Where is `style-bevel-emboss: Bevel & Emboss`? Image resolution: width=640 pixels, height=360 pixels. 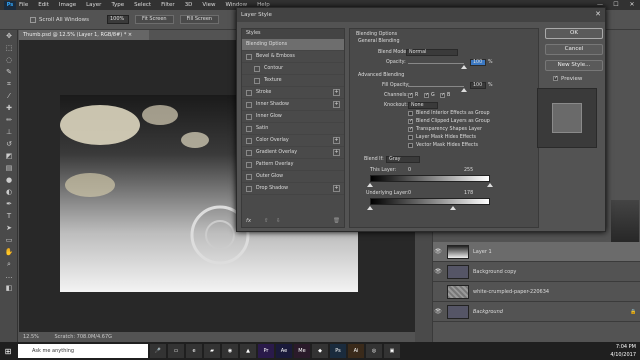 style-bevel-emboss: Bevel & Emboss is located at coordinates (293, 57).